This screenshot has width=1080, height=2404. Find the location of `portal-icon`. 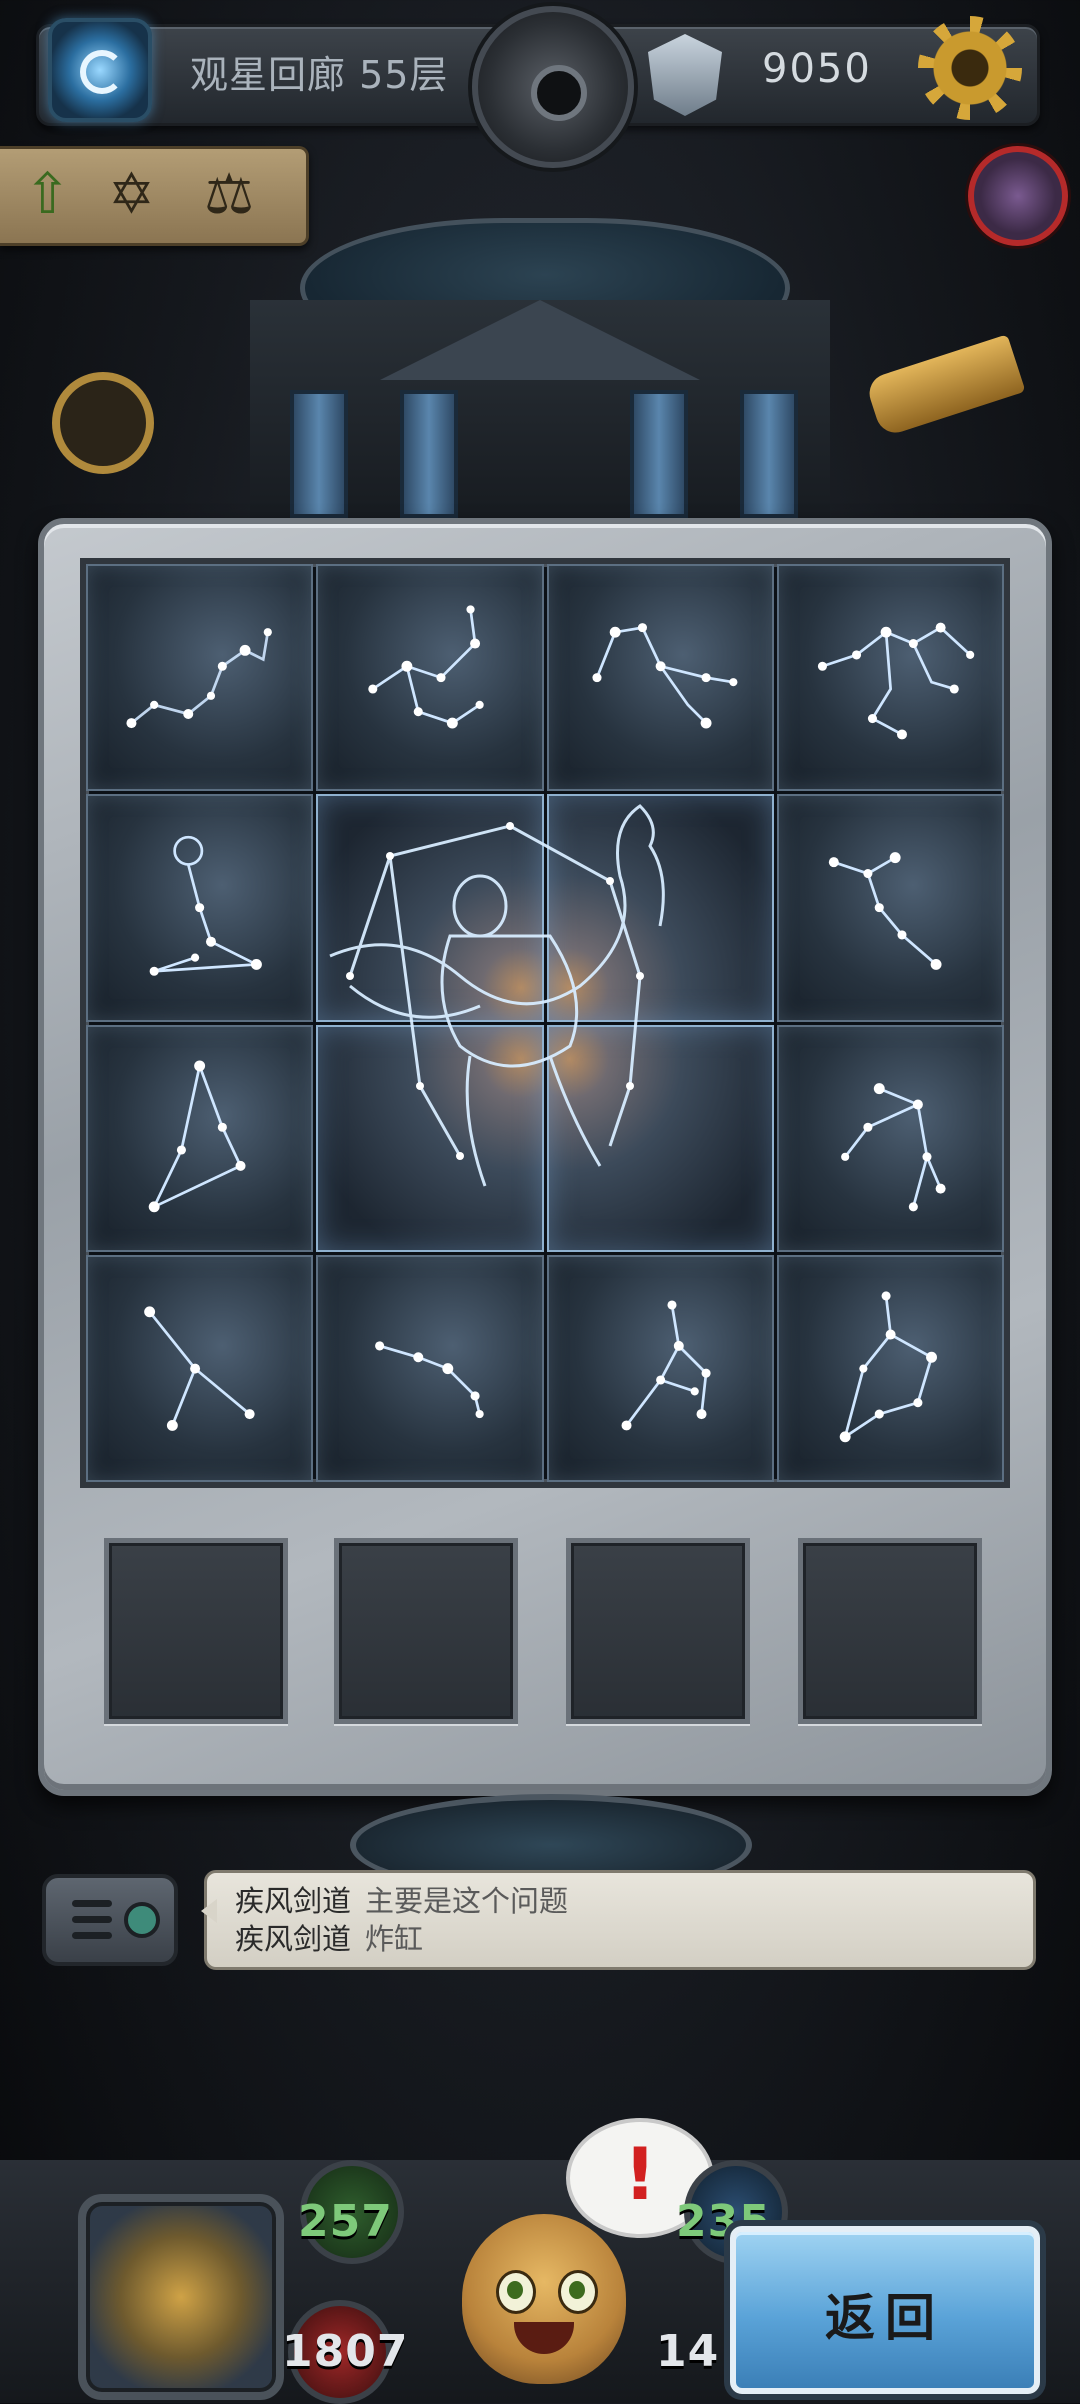

portal-icon is located at coordinates (100, 70).